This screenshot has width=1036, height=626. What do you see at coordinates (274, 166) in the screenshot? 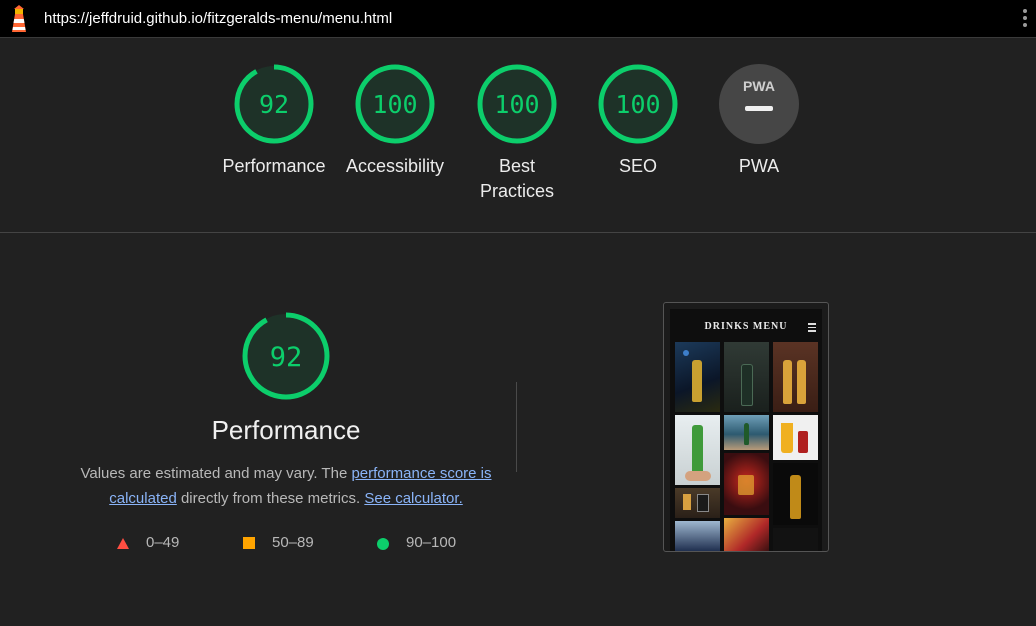
I see `gauge-performance-label: Performance` at bounding box center [274, 166].